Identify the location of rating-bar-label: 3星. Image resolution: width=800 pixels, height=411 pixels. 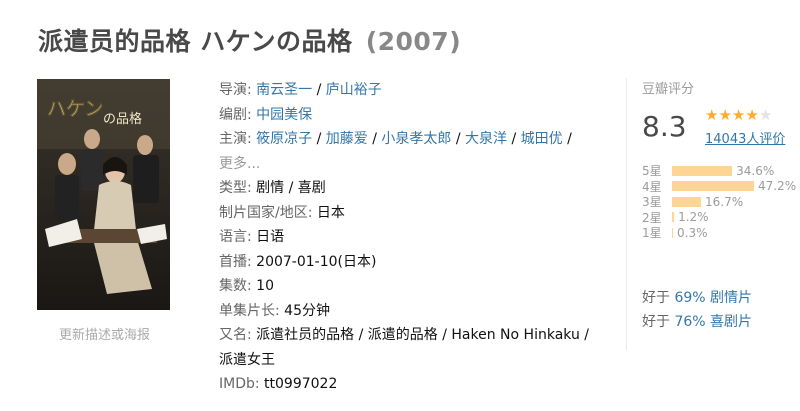
(652, 202).